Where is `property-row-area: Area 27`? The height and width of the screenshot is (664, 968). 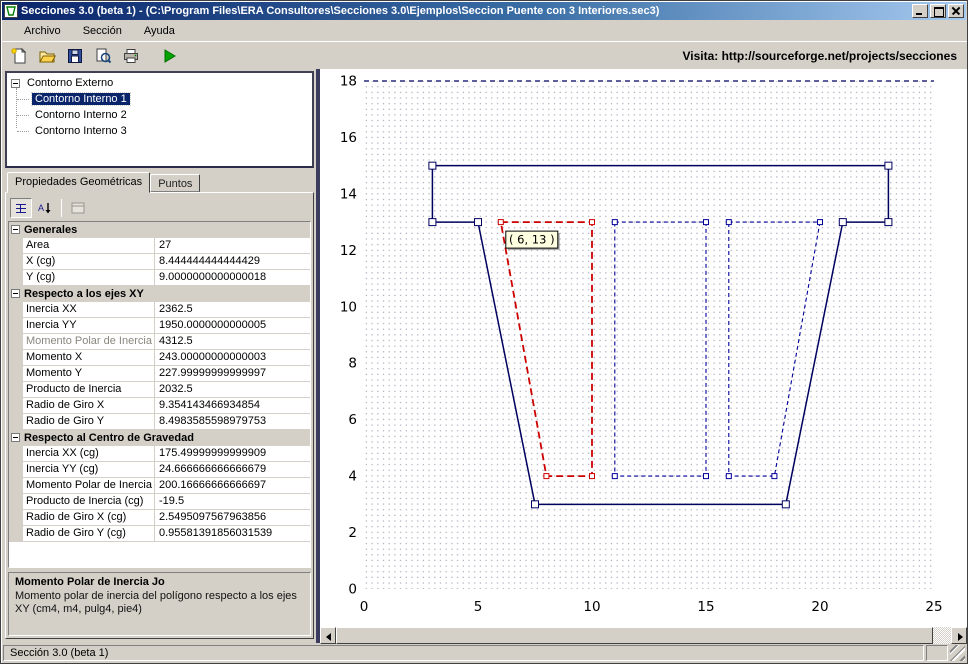
property-row-area: Area 27 is located at coordinates (159, 246).